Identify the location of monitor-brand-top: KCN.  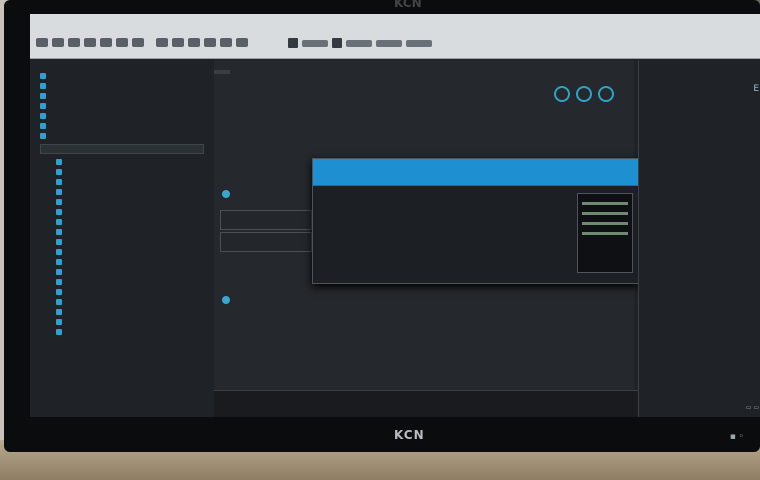
(408, 5).